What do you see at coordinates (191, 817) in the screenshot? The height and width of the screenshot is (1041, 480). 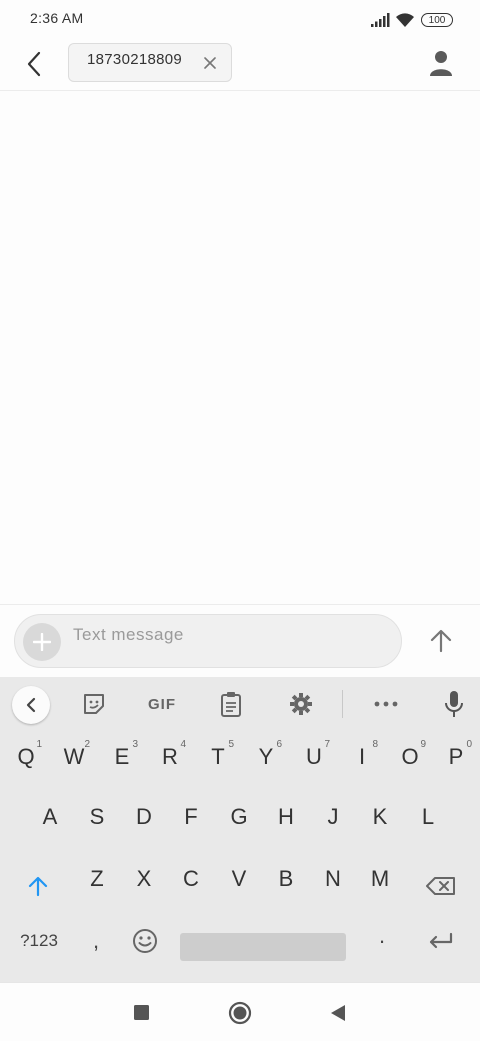 I see `key-f: F` at bounding box center [191, 817].